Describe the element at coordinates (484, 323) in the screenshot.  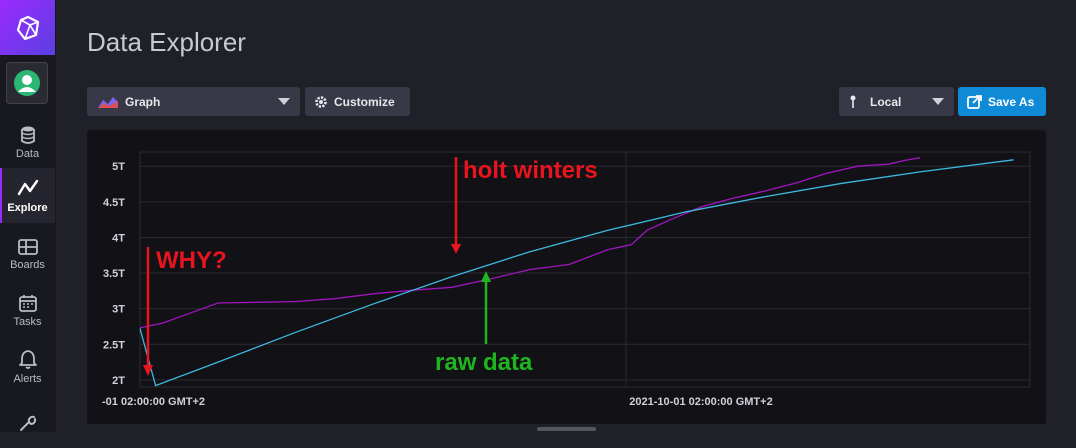
I see `annotation-raw-data: raw data` at that location.